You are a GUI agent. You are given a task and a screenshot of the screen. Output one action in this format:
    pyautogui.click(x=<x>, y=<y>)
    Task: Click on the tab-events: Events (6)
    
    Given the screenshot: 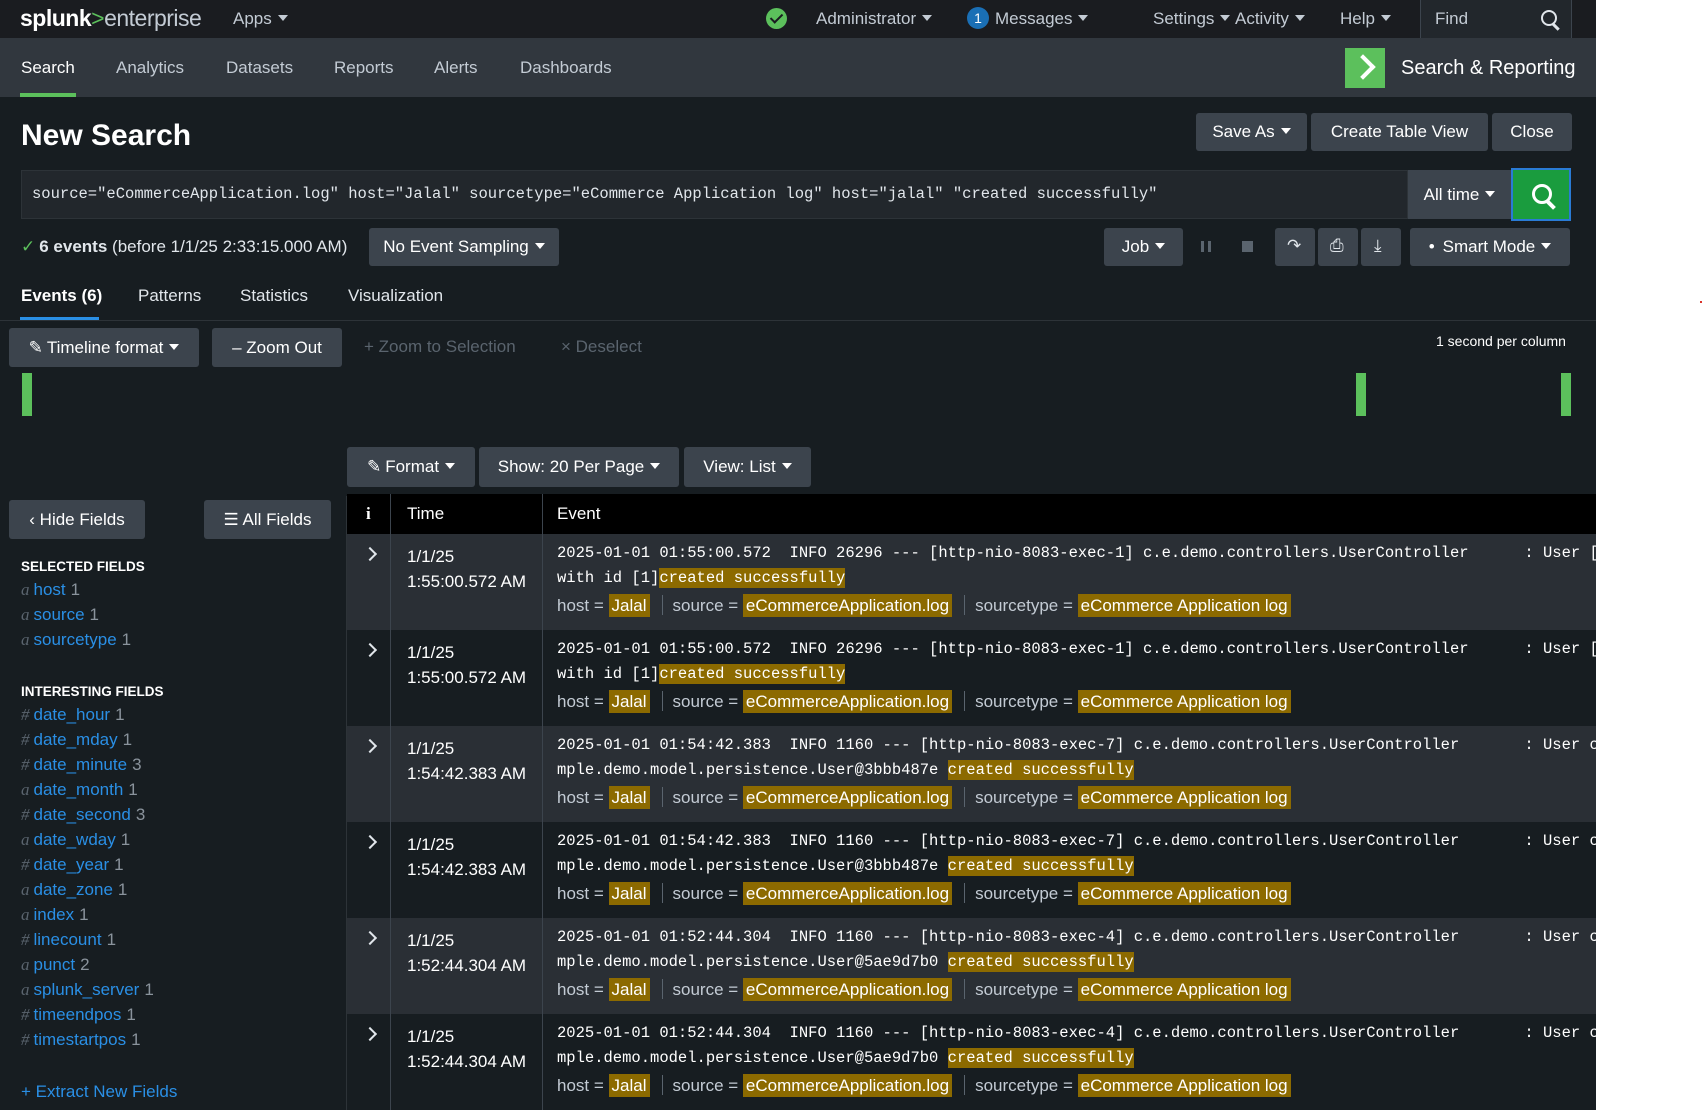 What is the action you would take?
    pyautogui.click(x=61, y=296)
    